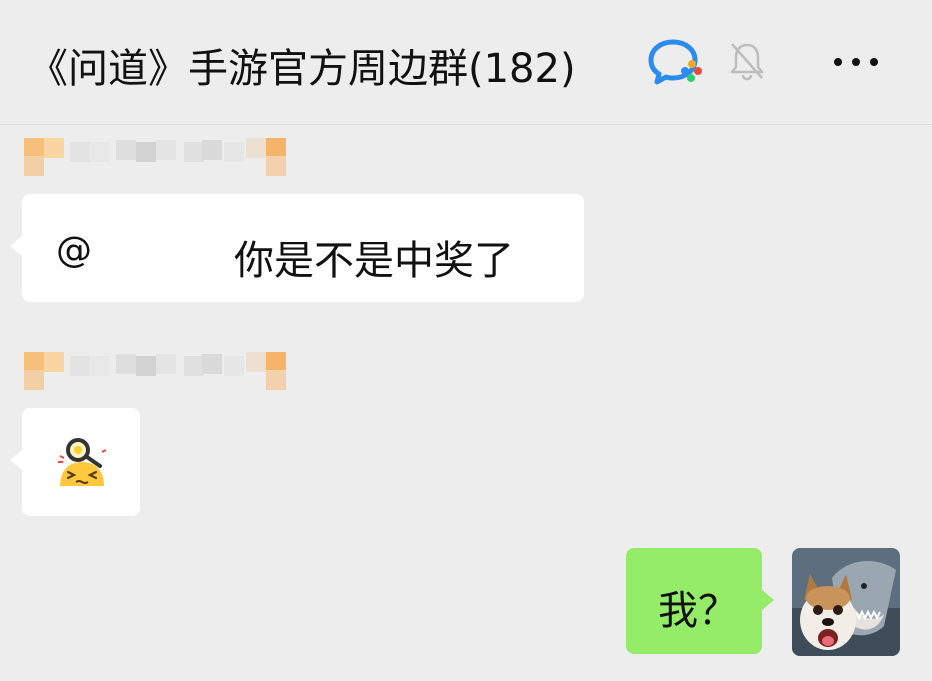 This screenshot has width=932, height=681. I want to click on mention-at: @, so click(74, 250).